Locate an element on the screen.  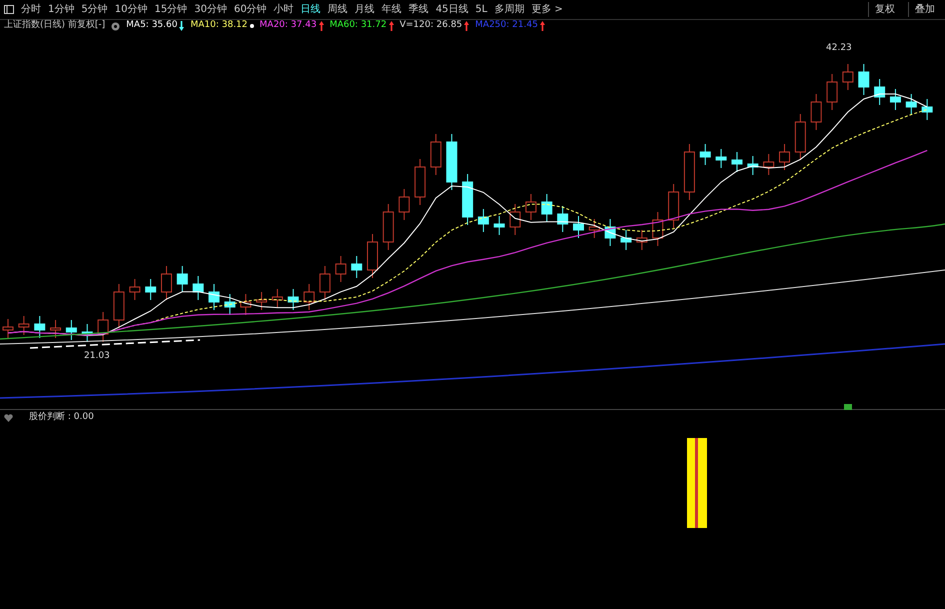
period-tab: 1分钟 is located at coordinates (61, 9).